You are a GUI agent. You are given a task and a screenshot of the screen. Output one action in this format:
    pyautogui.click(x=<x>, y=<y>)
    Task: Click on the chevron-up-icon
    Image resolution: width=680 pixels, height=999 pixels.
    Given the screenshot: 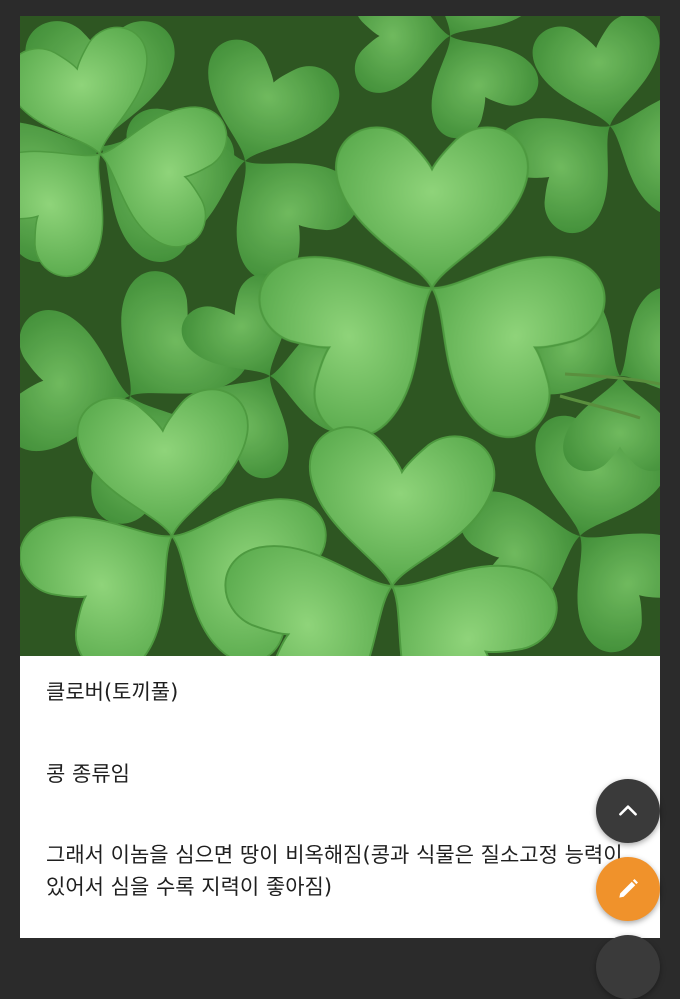 What is the action you would take?
    pyautogui.click(x=628, y=810)
    